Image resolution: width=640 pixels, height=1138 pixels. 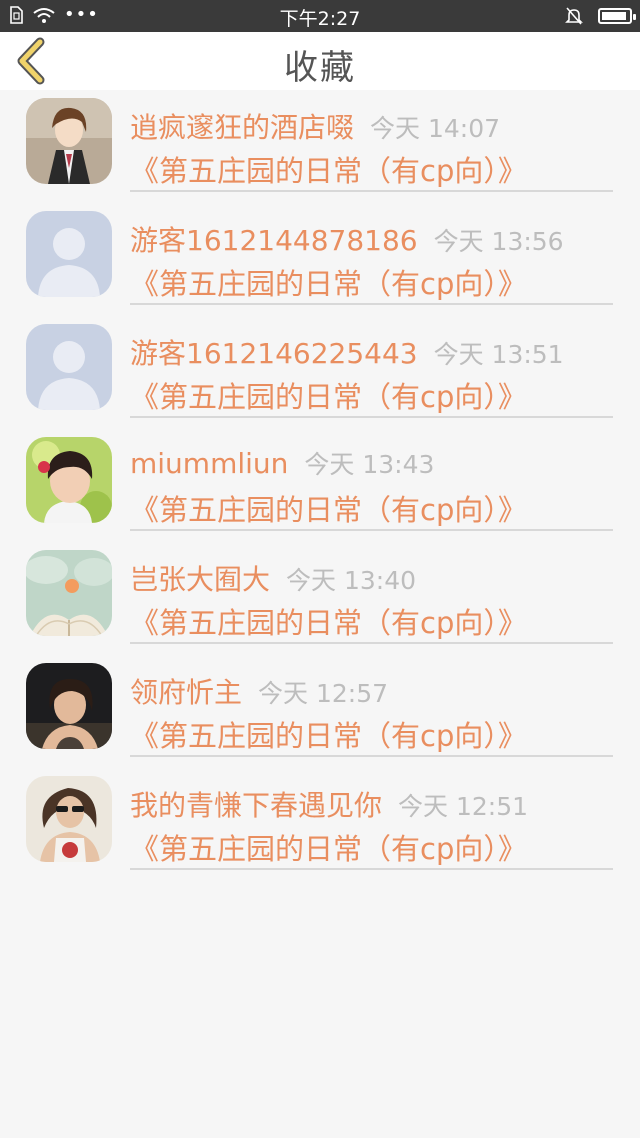 What do you see at coordinates (347, 240) in the screenshot?
I see `username: 游客1612144878186 今天 13:56` at bounding box center [347, 240].